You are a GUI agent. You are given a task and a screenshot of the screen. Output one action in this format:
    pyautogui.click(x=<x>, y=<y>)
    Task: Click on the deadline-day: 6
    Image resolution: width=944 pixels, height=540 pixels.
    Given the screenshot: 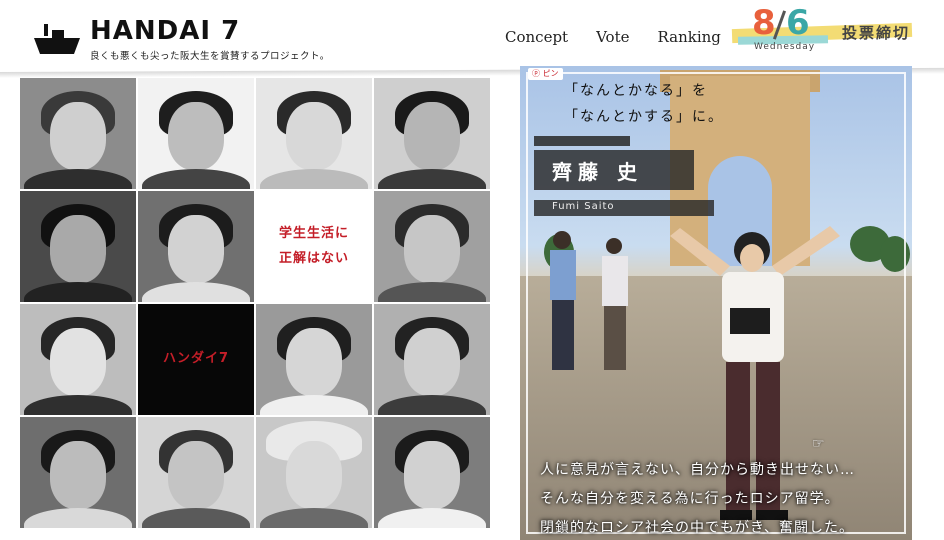 What is the action you would take?
    pyautogui.click(x=798, y=23)
    